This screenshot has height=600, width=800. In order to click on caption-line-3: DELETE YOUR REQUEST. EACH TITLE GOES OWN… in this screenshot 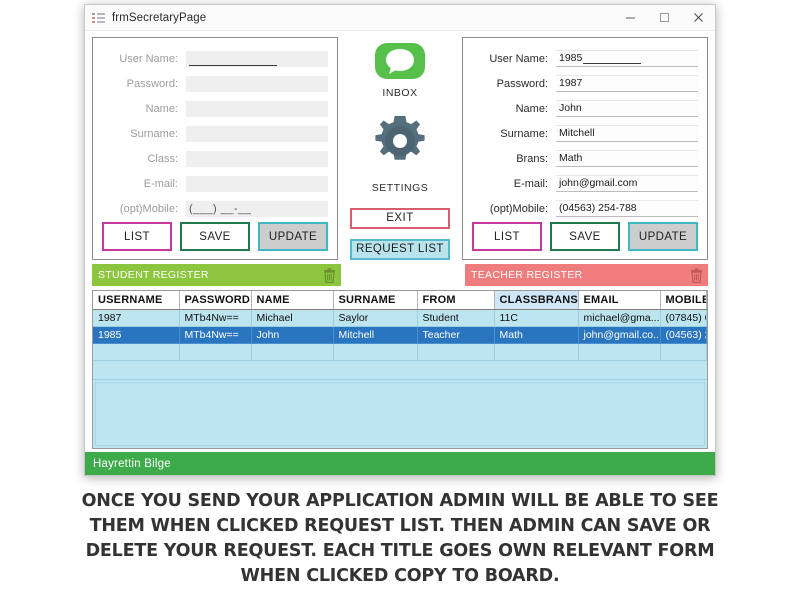, I will do `click(400, 551)`.